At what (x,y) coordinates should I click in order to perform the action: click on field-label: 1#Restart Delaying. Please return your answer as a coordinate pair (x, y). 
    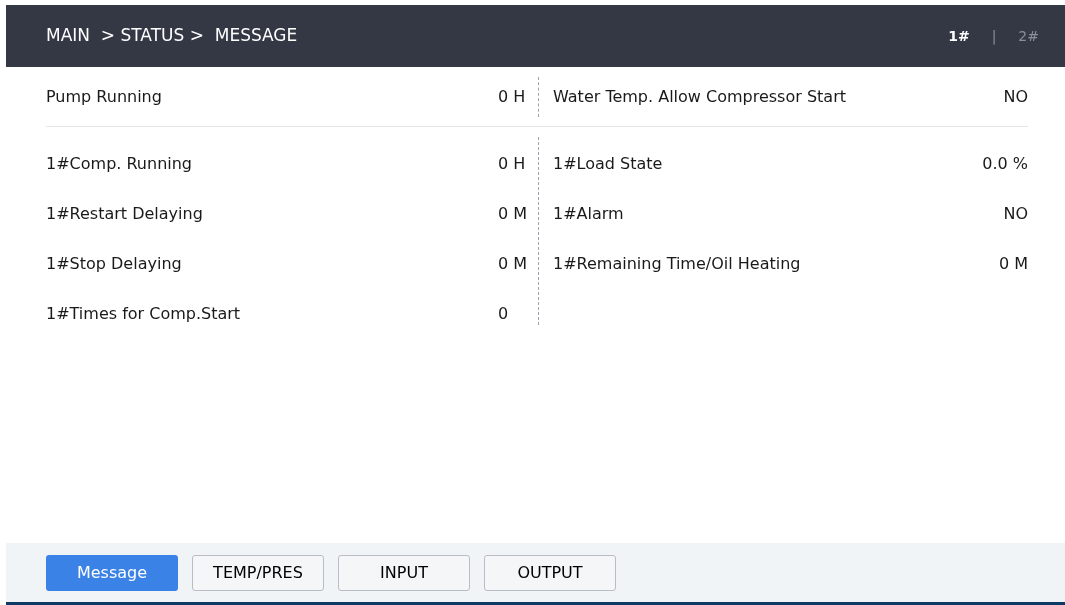
    Looking at the image, I should click on (124, 214).